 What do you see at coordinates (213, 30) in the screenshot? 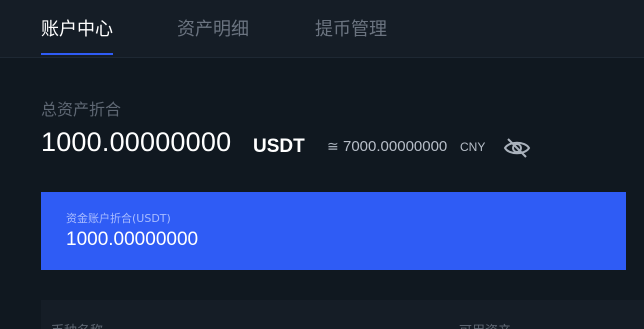
I see `tab-asset-details: 资产明细` at bounding box center [213, 30].